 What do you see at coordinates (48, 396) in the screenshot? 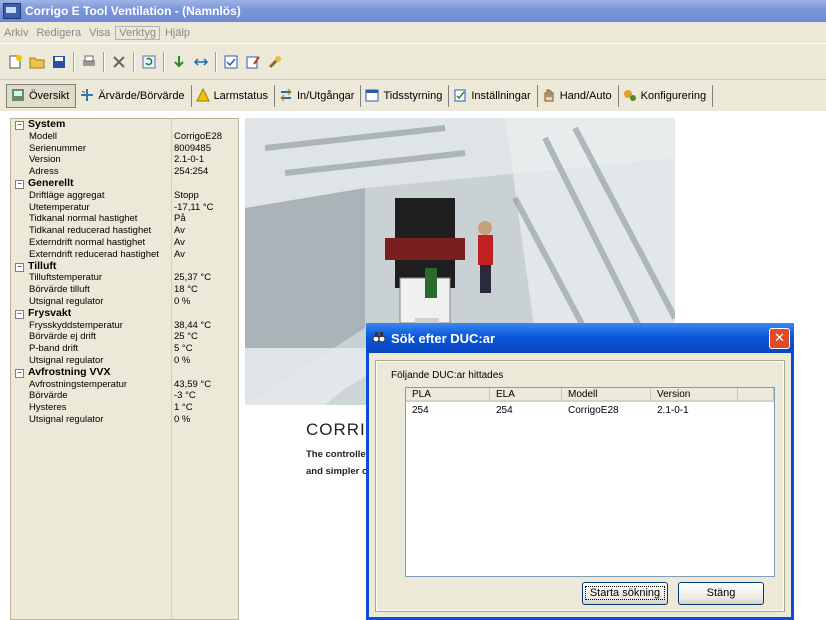
I see `property-label: Börvärde` at bounding box center [48, 396].